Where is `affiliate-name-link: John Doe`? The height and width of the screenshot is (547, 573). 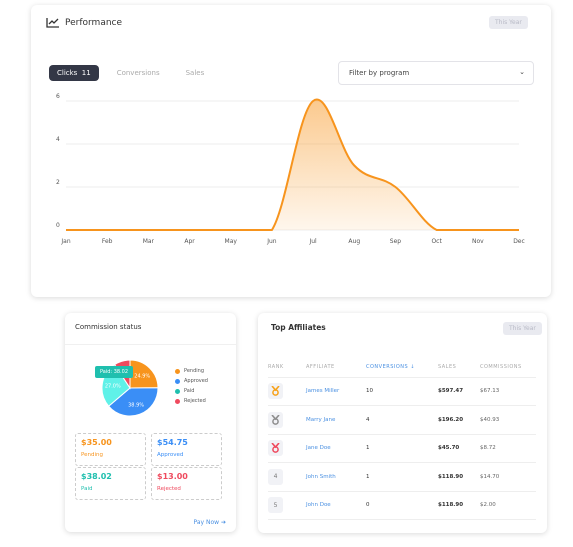 affiliate-name-link: John Doe is located at coordinates (336, 505).